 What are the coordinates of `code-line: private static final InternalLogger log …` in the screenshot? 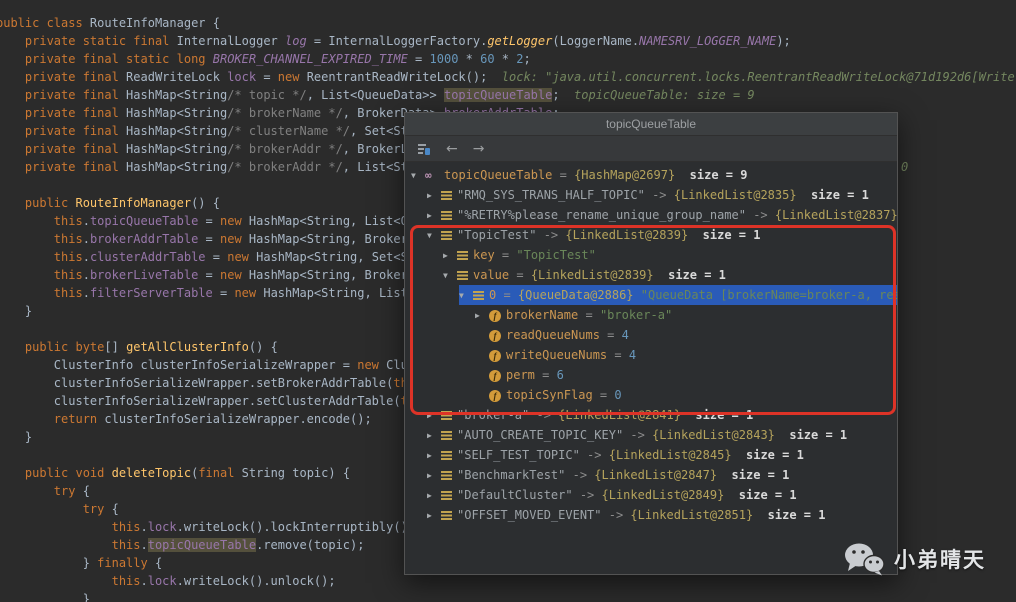 It's located at (395, 41).